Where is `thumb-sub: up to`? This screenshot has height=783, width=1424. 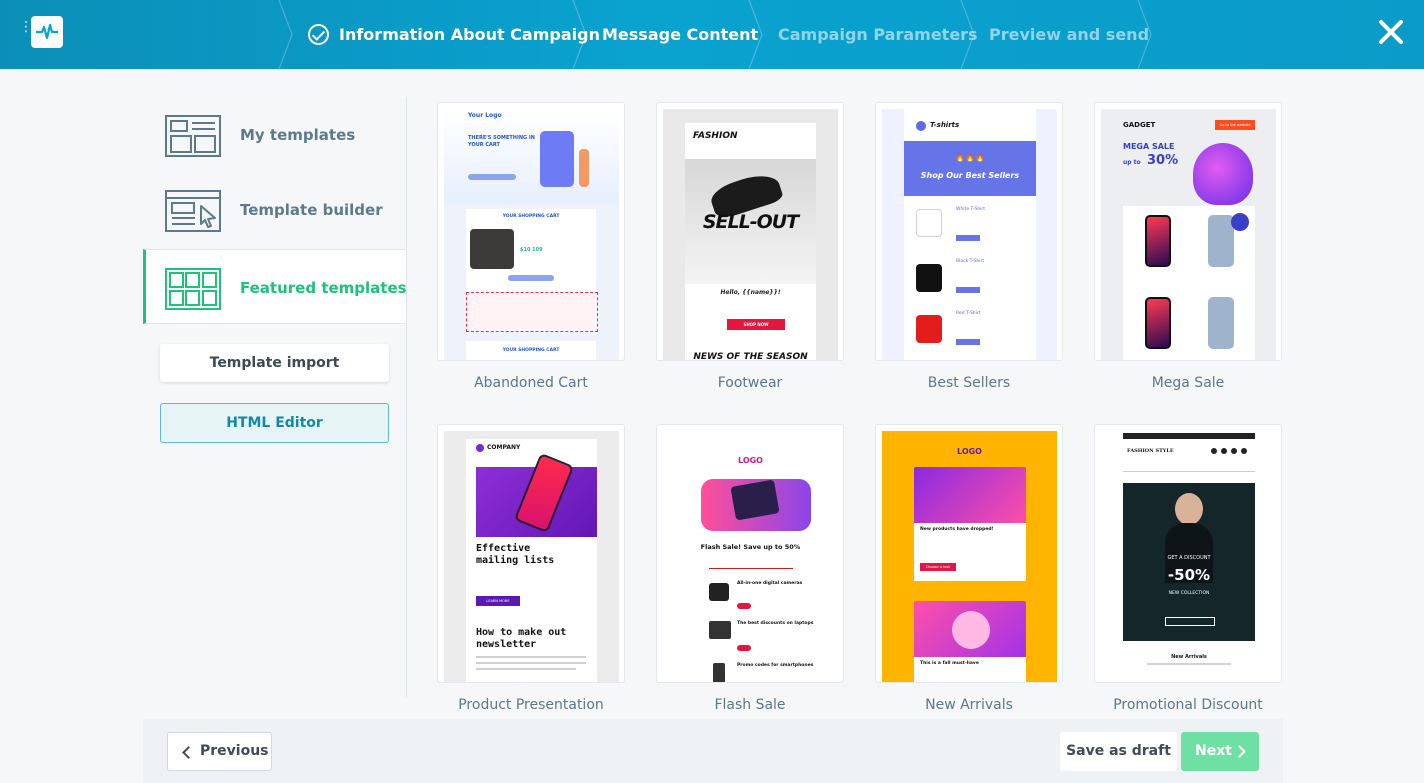
thumb-sub: up to is located at coordinates (1132, 162).